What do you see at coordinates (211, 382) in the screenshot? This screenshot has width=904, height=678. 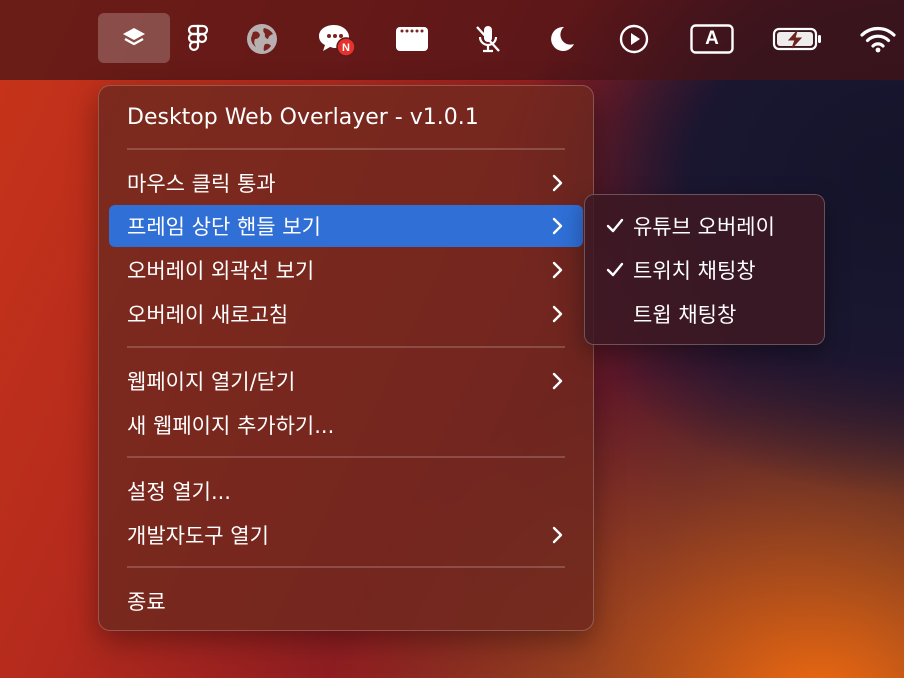 I see `menu-item-label: 웹페이지 열기/닫기` at bounding box center [211, 382].